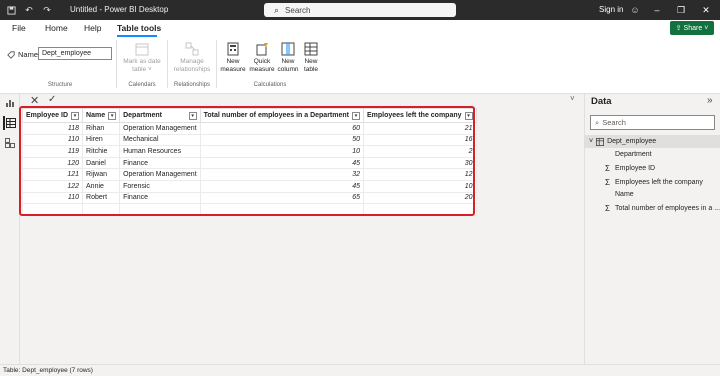  What do you see at coordinates (142, 58) in the screenshot?
I see `mark-as-date-table-button: Mark as date table ˅` at bounding box center [142, 58].